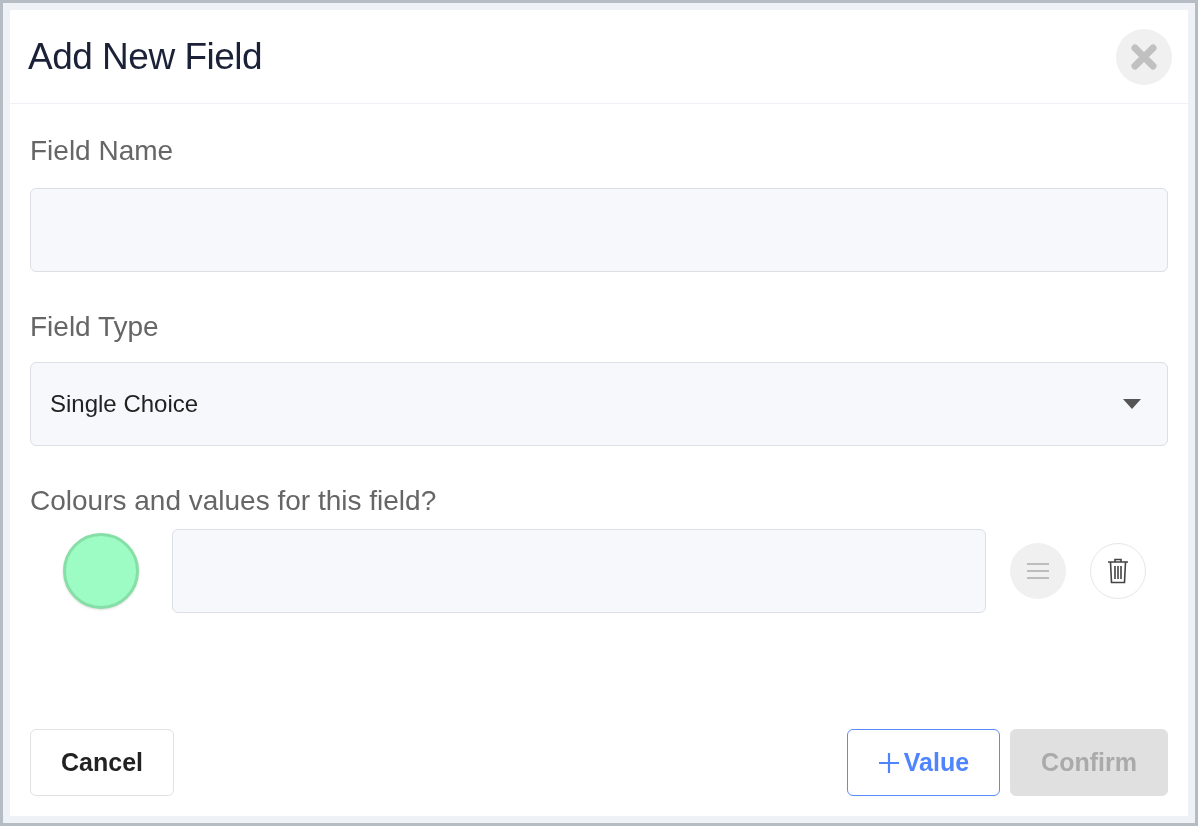 The height and width of the screenshot is (826, 1198). What do you see at coordinates (124, 404) in the screenshot?
I see `dropdown-value: Single Choice` at bounding box center [124, 404].